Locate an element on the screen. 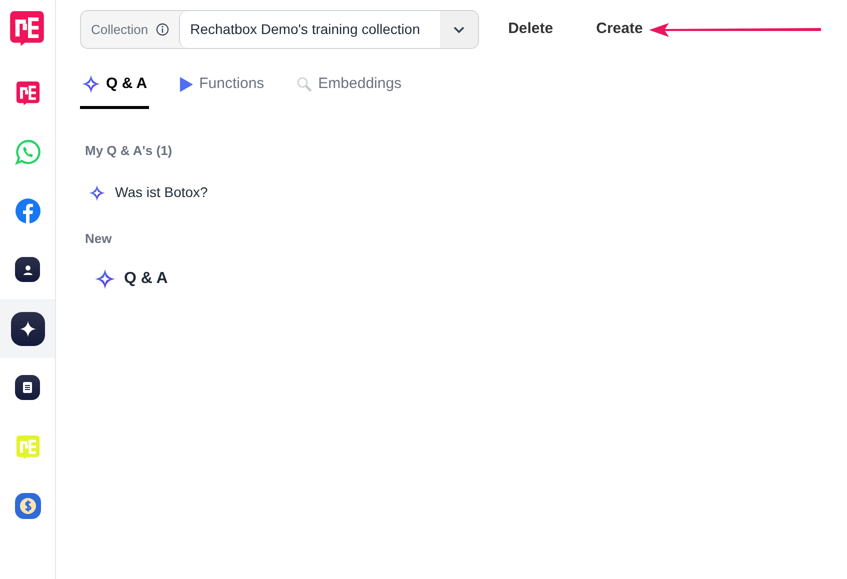  facebook-icon is located at coordinates (27, 211).